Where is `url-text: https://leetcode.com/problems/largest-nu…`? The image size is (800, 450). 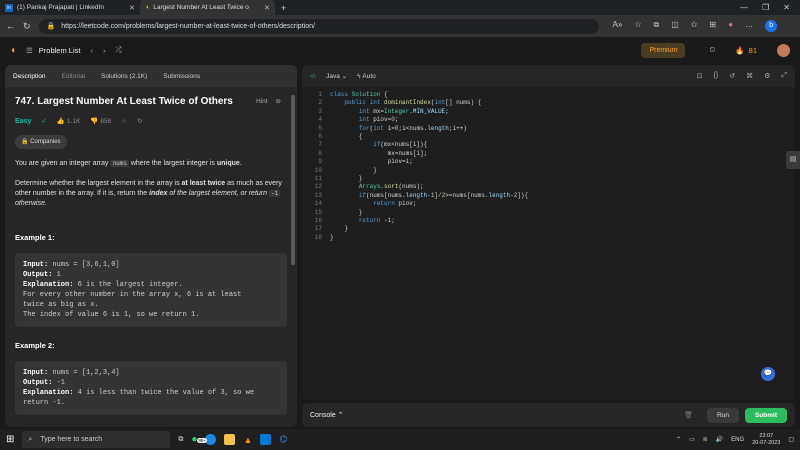
url-text: https://leetcode.com/problems/largest-nu… is located at coordinates (188, 26).